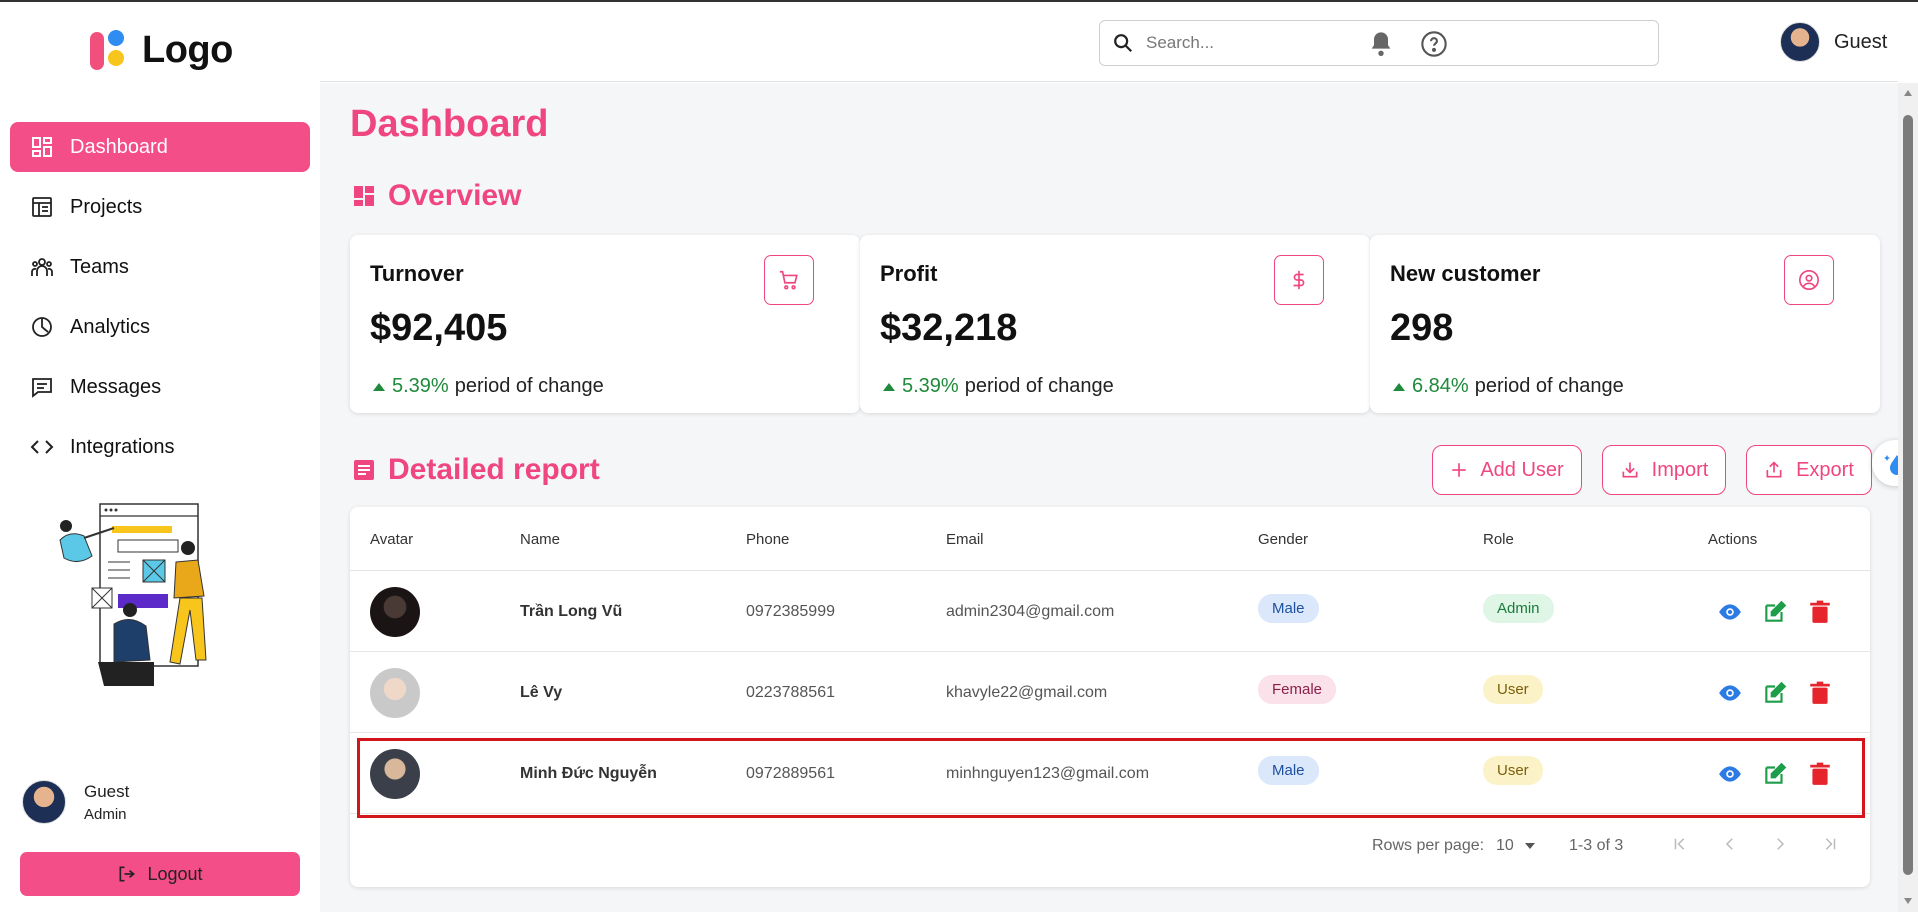 Image resolution: width=1918 pixels, height=912 pixels. What do you see at coordinates (1516, 846) in the screenshot?
I see `rows-per-page-select: 10` at bounding box center [1516, 846].